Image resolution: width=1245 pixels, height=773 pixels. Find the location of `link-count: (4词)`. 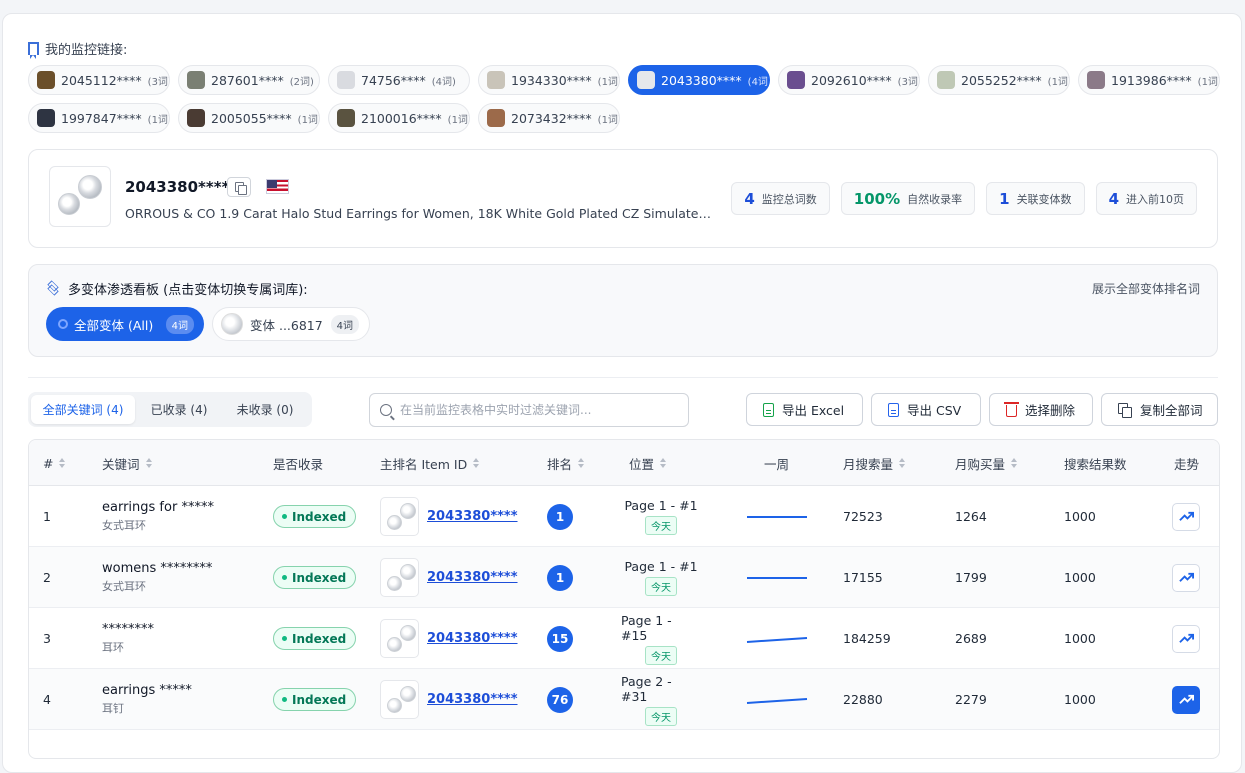

link-count: (4词) is located at coordinates (443, 82).